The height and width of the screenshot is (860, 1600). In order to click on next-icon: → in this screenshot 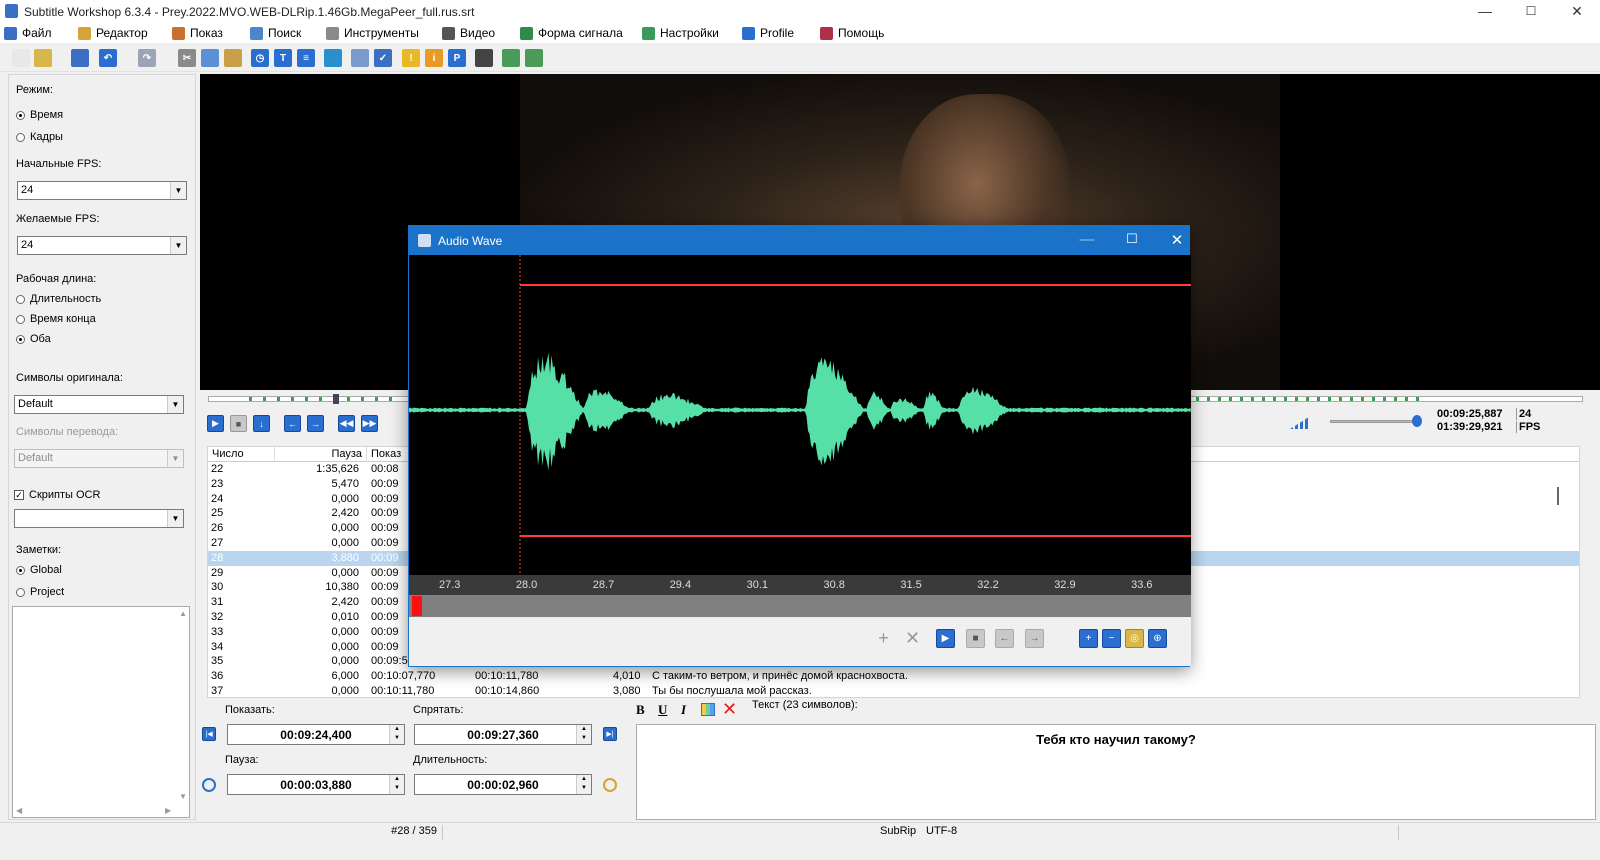, I will do `click(1034, 638)`.